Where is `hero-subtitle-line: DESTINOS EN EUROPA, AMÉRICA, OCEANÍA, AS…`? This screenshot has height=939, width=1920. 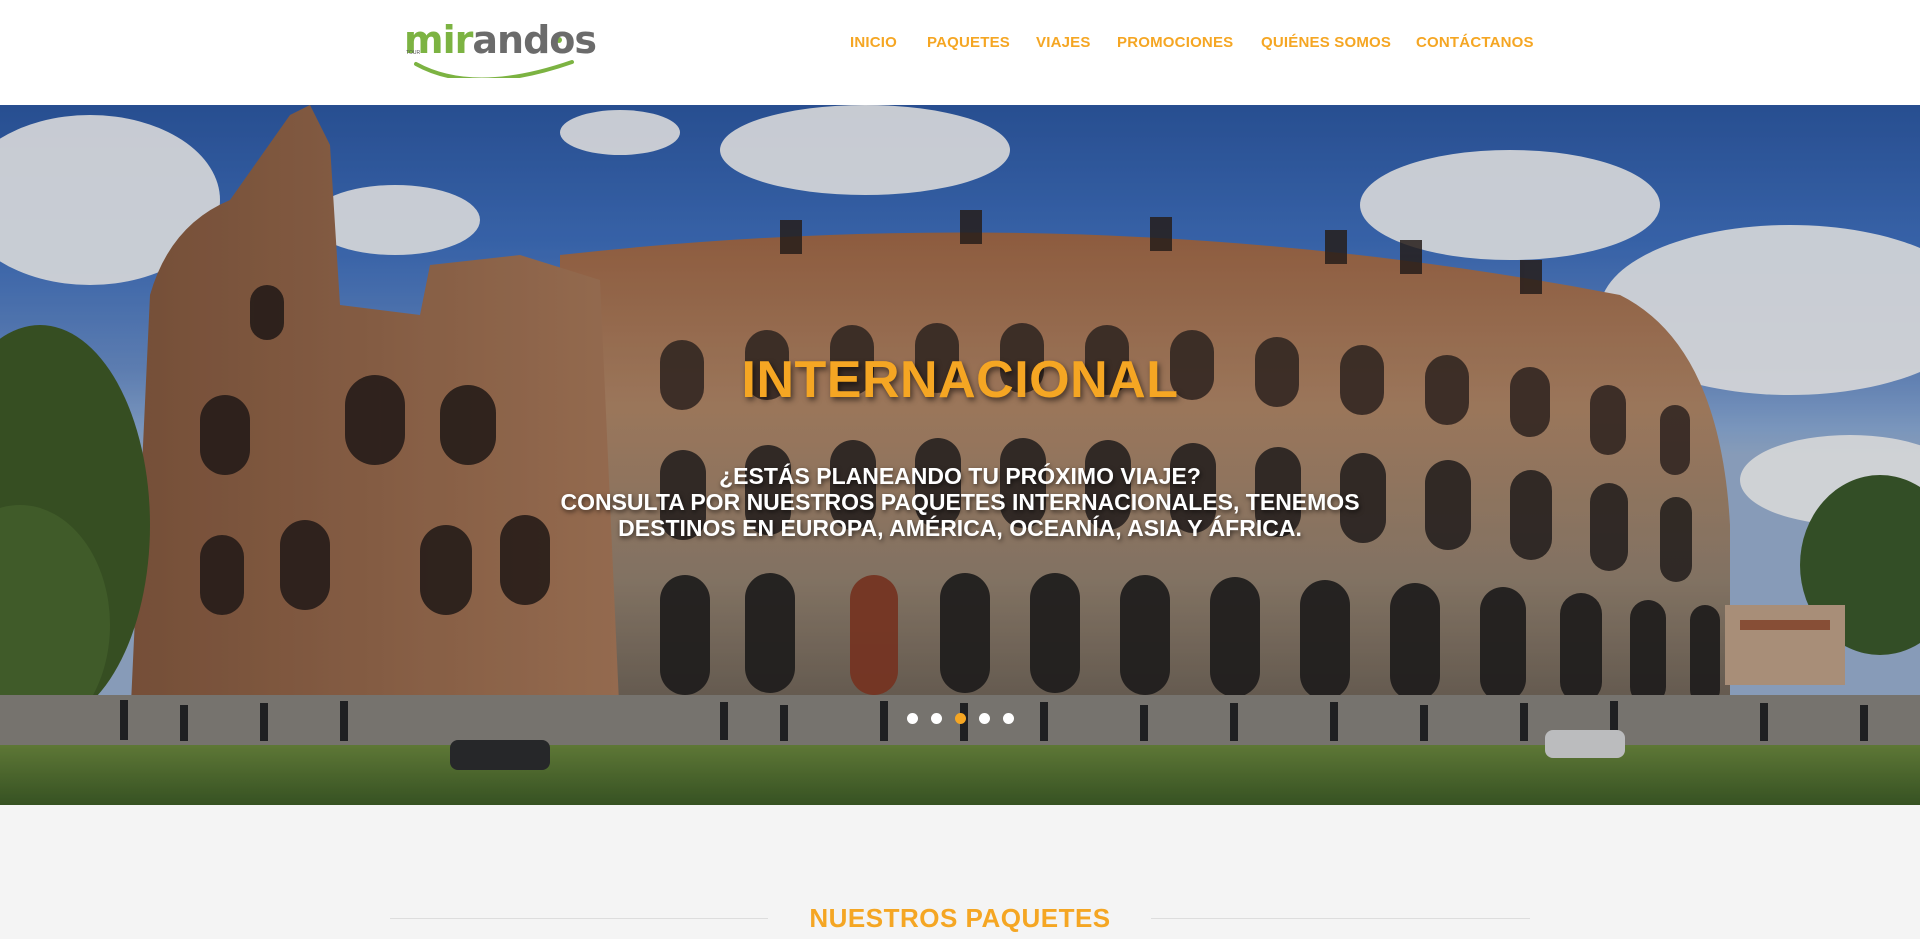 hero-subtitle-line: DESTINOS EN EUROPA, AMÉRICA, OCEANÍA, AS… is located at coordinates (960, 528).